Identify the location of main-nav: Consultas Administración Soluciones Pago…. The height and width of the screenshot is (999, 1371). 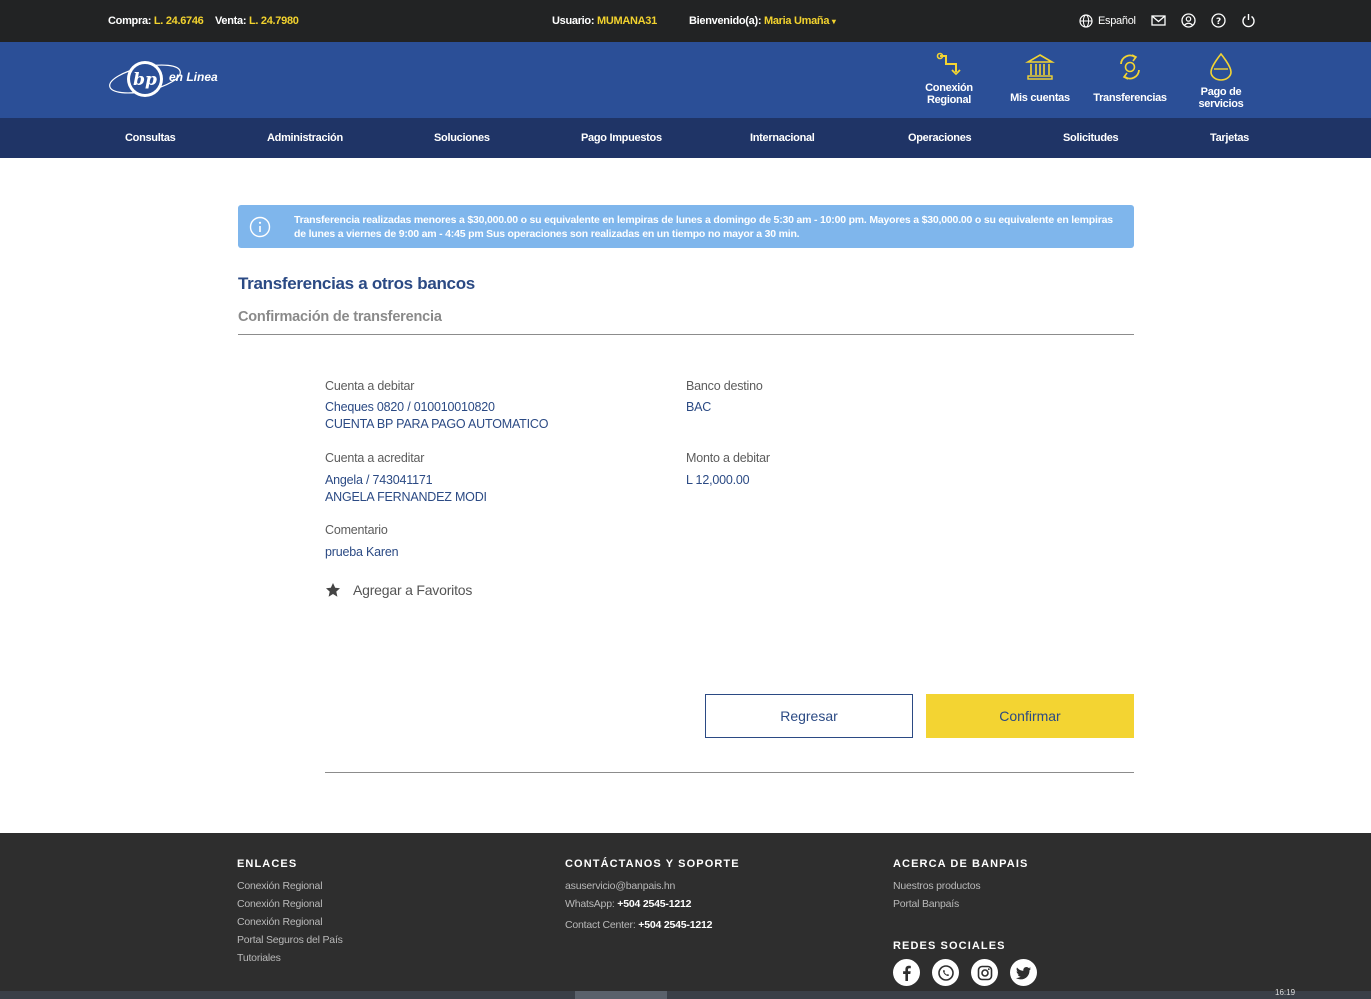
(685, 138).